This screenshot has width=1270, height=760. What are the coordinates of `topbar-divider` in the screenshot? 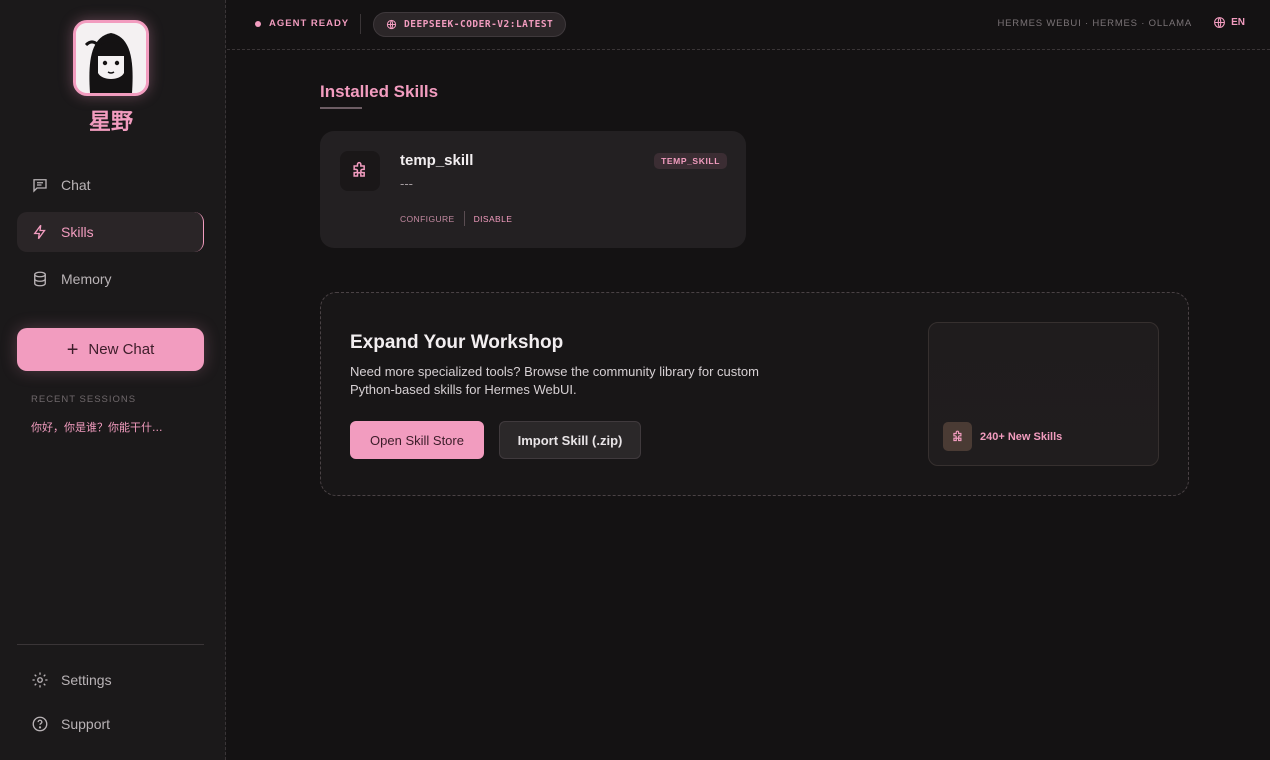 It's located at (360, 24).